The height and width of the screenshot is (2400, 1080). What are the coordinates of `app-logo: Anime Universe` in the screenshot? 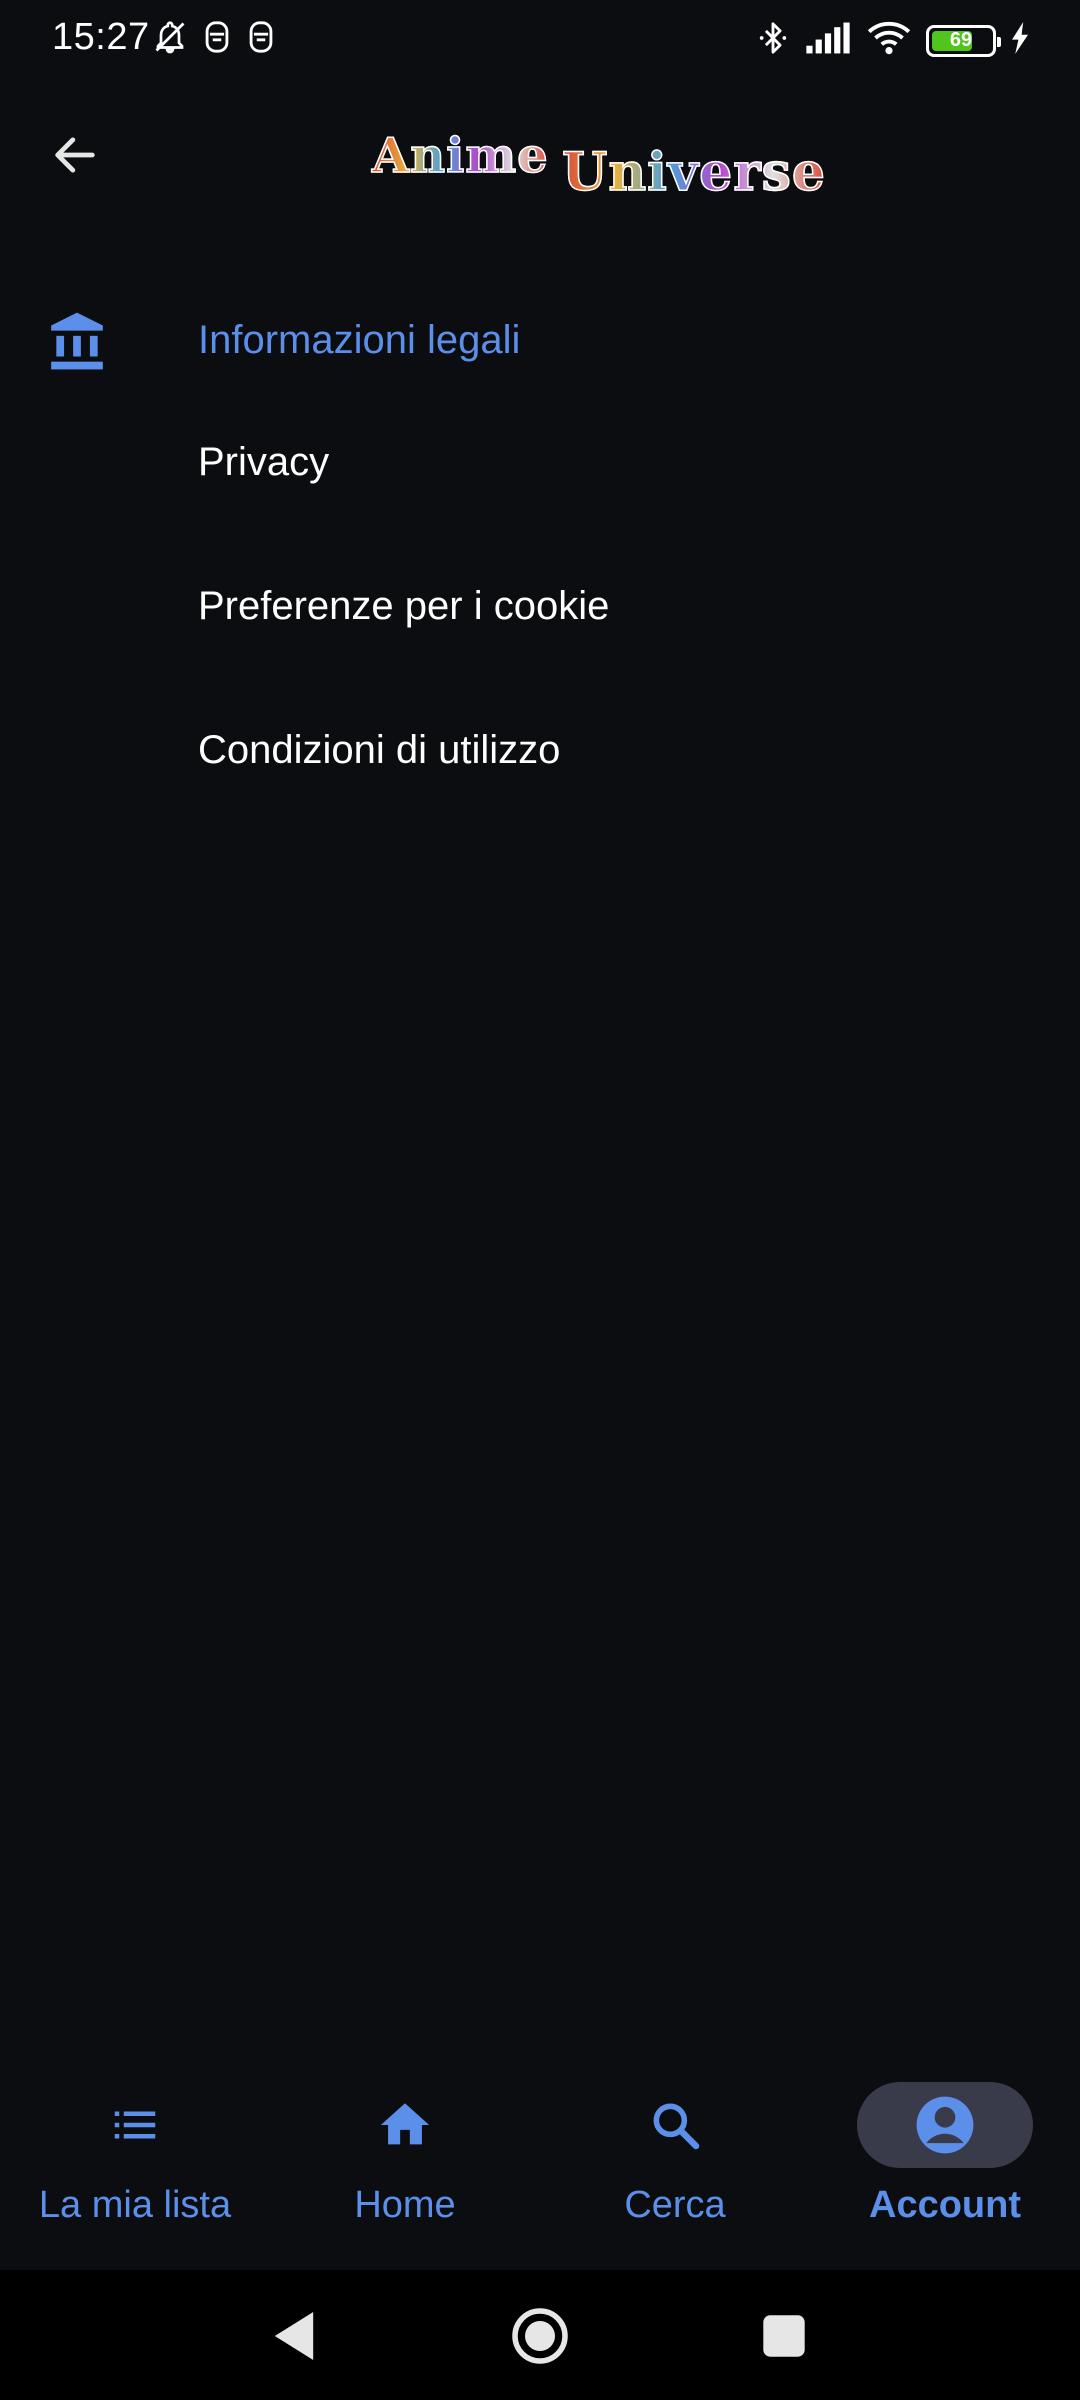 It's located at (616, 165).